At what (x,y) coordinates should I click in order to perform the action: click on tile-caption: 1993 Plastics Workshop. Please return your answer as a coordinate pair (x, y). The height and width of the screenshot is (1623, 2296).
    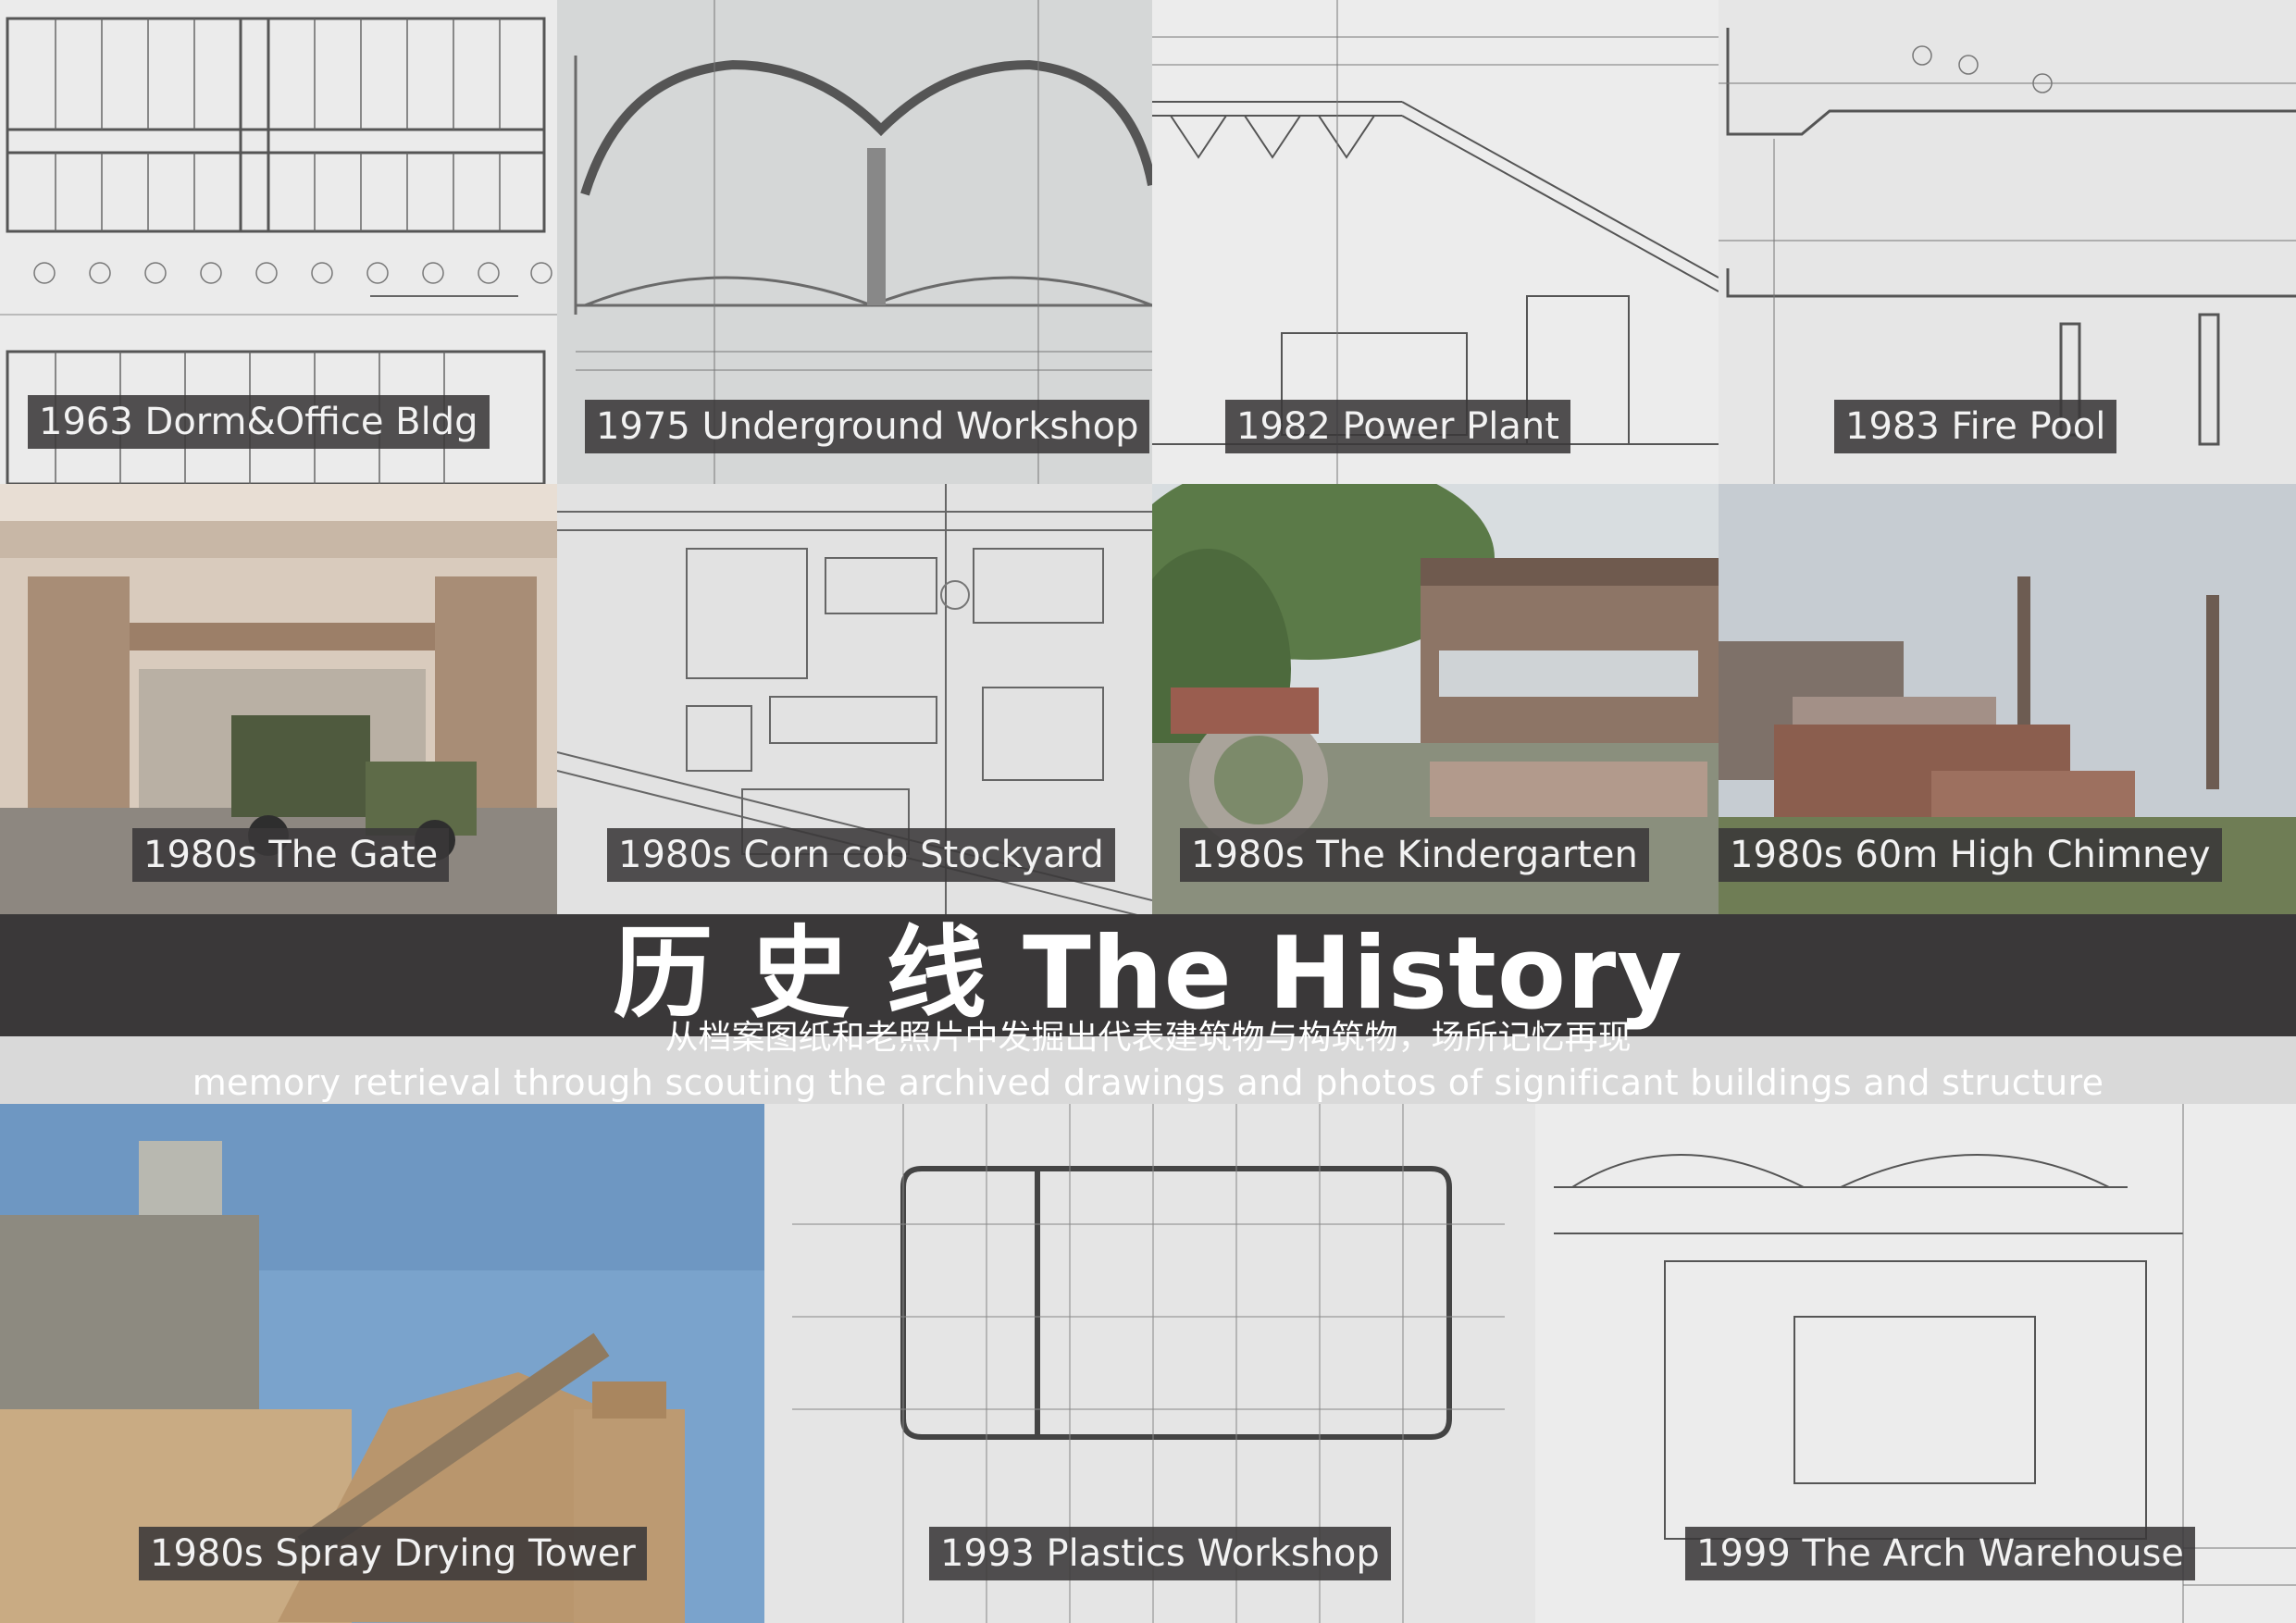
    Looking at the image, I should click on (1160, 1553).